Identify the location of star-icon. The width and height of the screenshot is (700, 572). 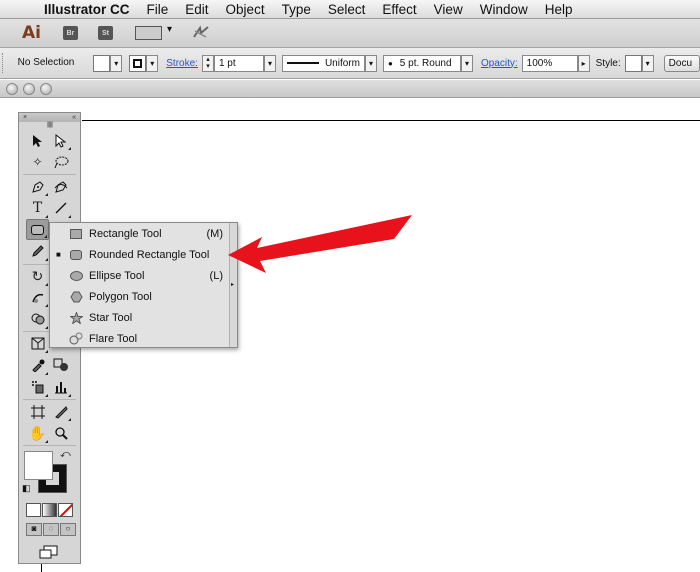
(76, 317).